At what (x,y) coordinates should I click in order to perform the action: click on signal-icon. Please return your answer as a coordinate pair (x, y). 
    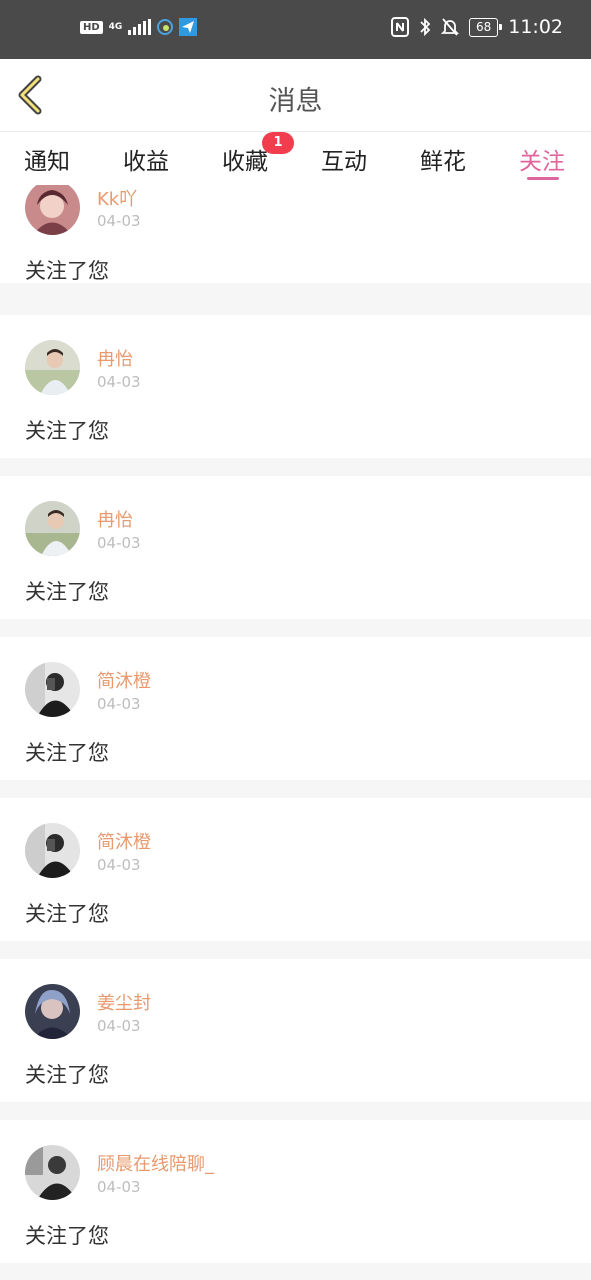
    Looking at the image, I should click on (140, 27).